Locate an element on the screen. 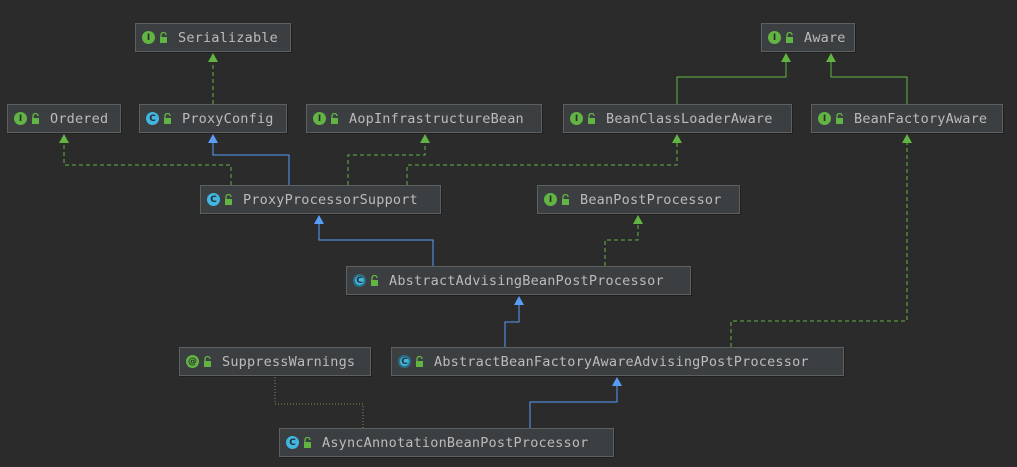  edge-asyncannotation-abstractbeanfactoryaware is located at coordinates (575, 402).